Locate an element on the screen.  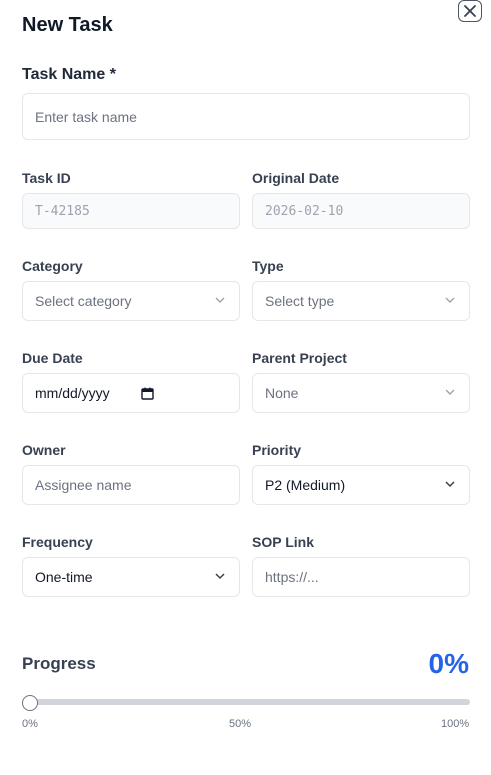
due-date-value: mm/dd/yyyy is located at coordinates (72, 393).